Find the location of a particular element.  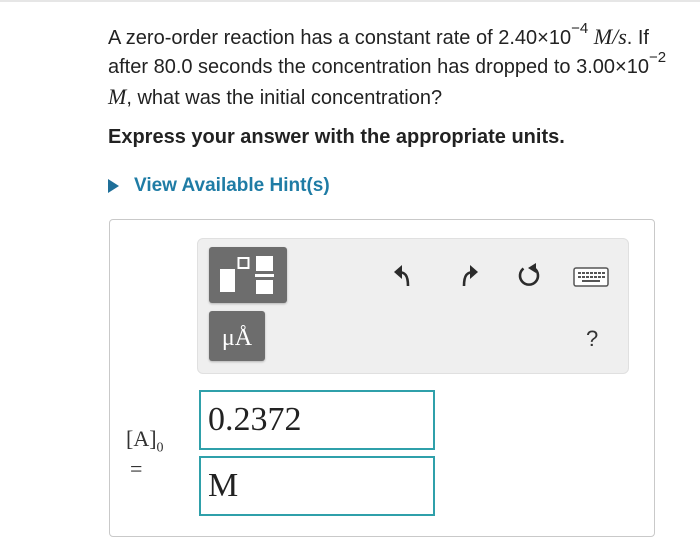

units-icon: μÅ is located at coordinates (237, 338).